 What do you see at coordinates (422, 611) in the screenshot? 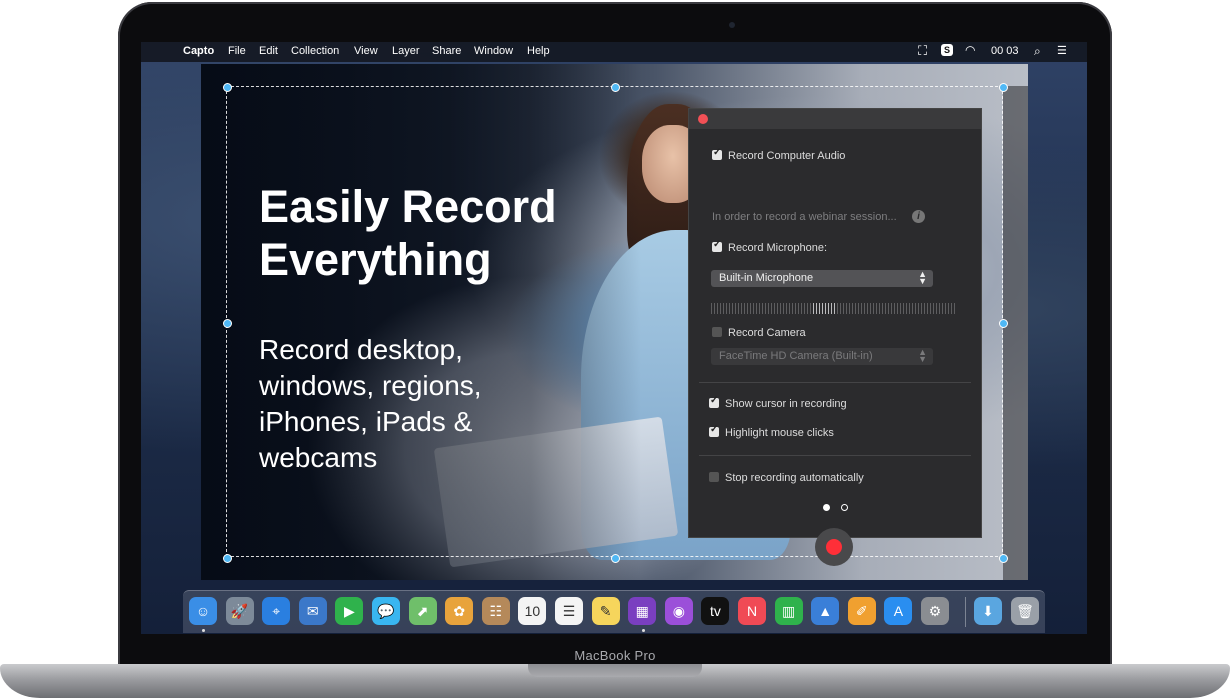
I see `maps-icon: ⬈` at bounding box center [422, 611].